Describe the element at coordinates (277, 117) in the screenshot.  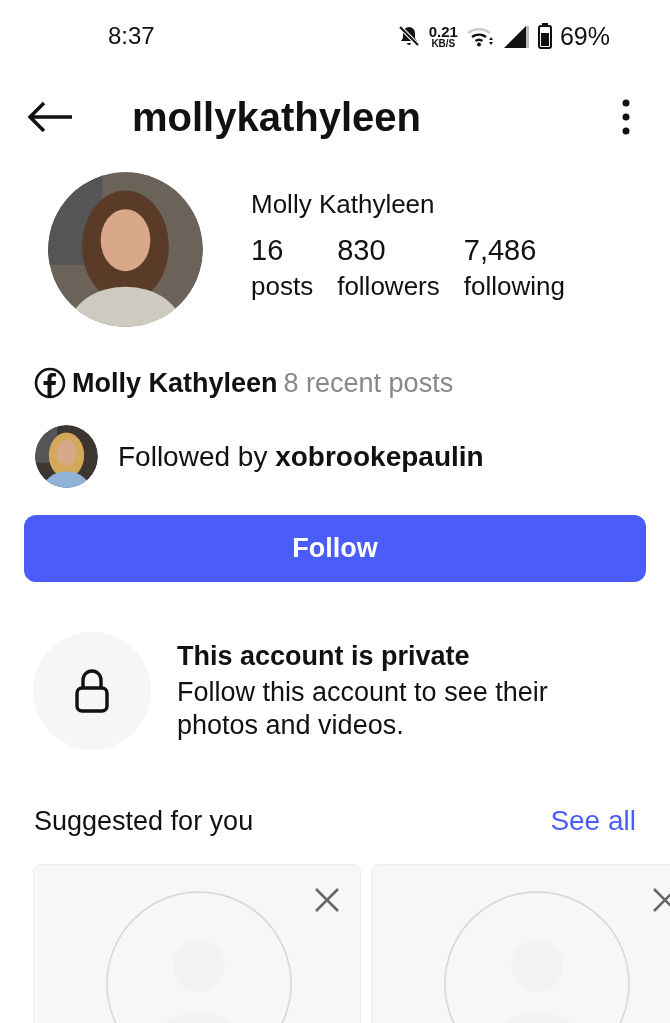
I see `profile-username: mollykathyleen` at that location.